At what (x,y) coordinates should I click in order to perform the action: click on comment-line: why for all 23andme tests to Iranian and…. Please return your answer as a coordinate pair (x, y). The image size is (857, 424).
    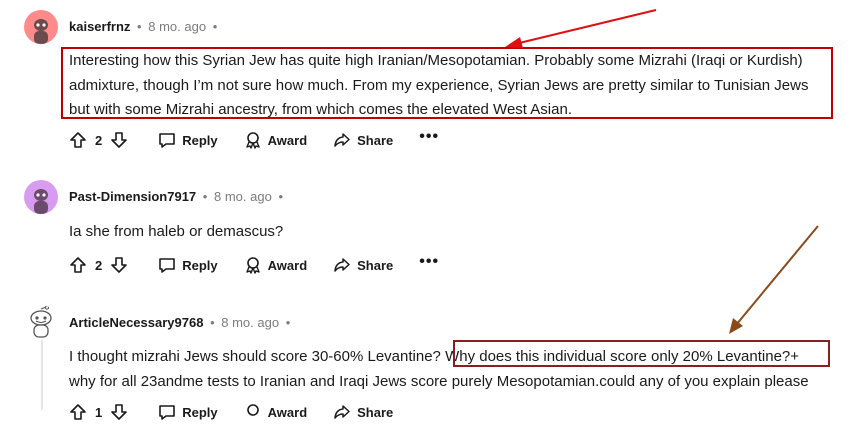
    Looking at the image, I should click on (439, 381).